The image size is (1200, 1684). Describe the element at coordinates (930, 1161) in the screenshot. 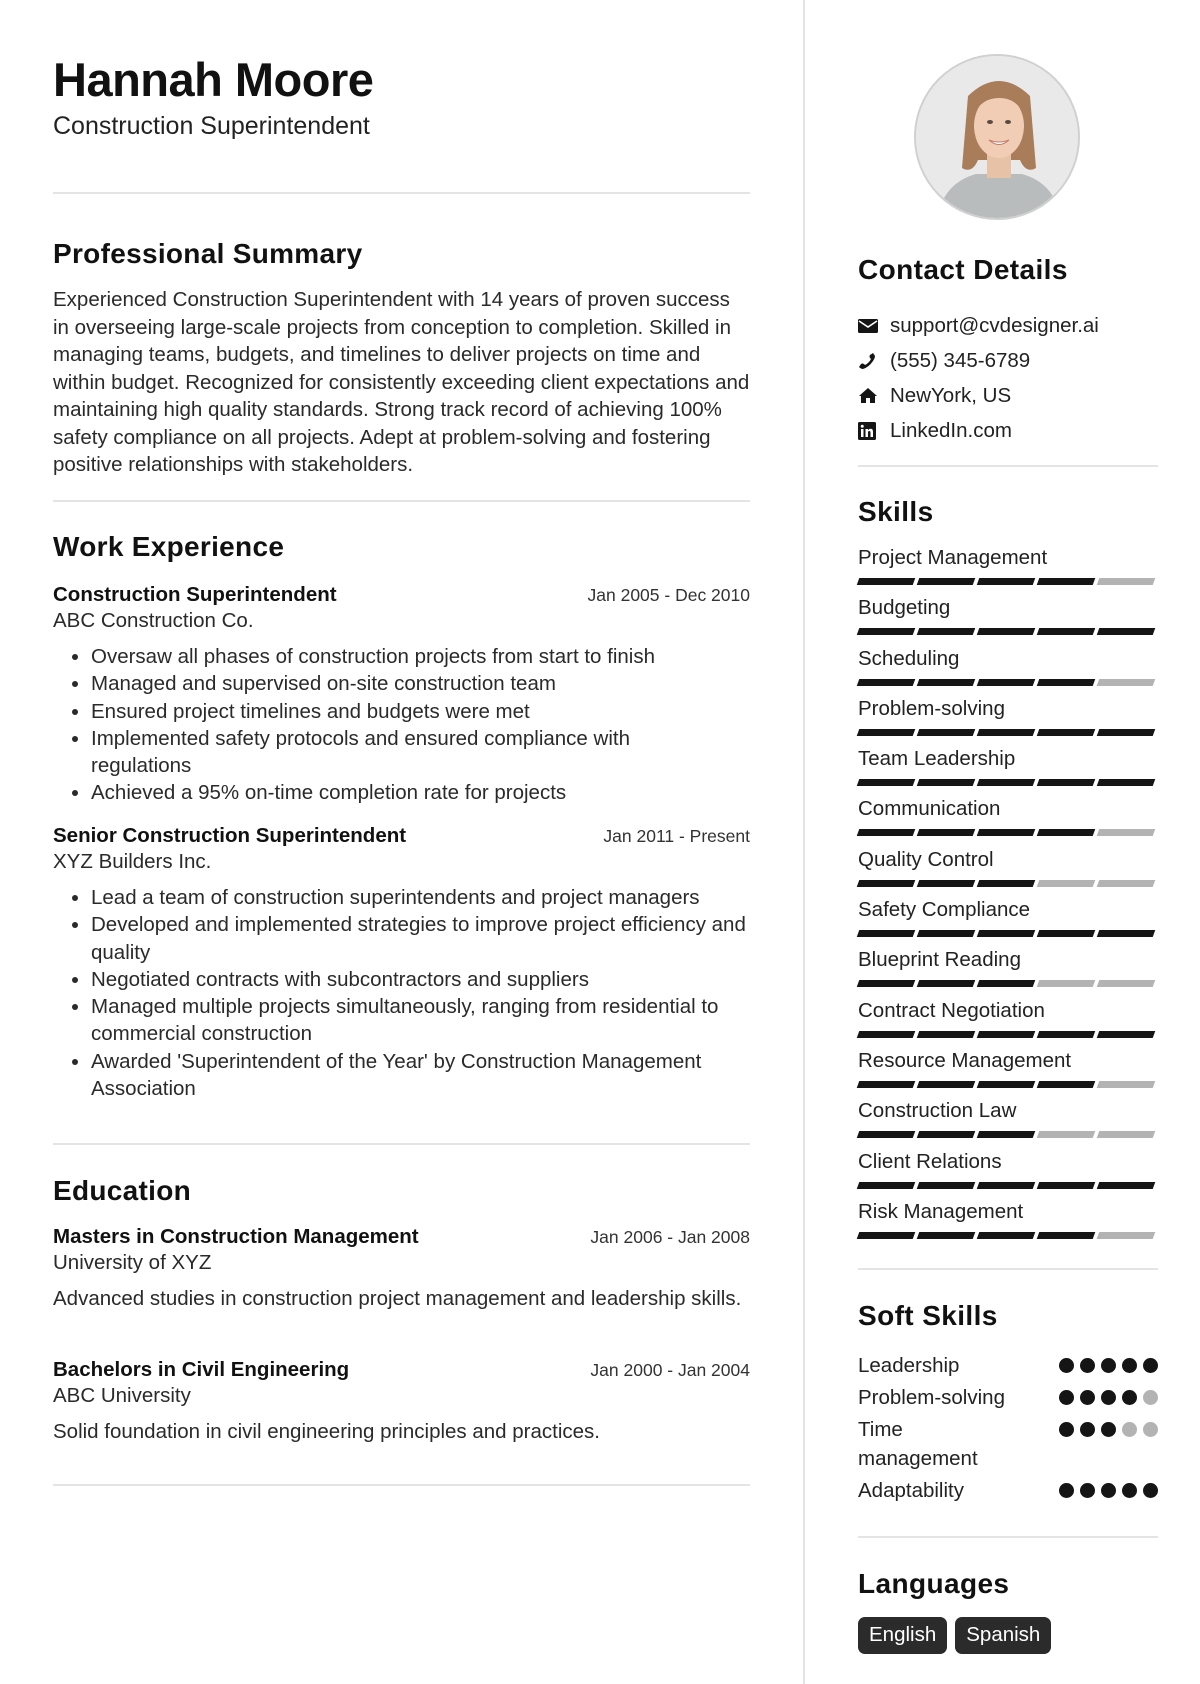

I see `skill-name: Client Relations` at that location.